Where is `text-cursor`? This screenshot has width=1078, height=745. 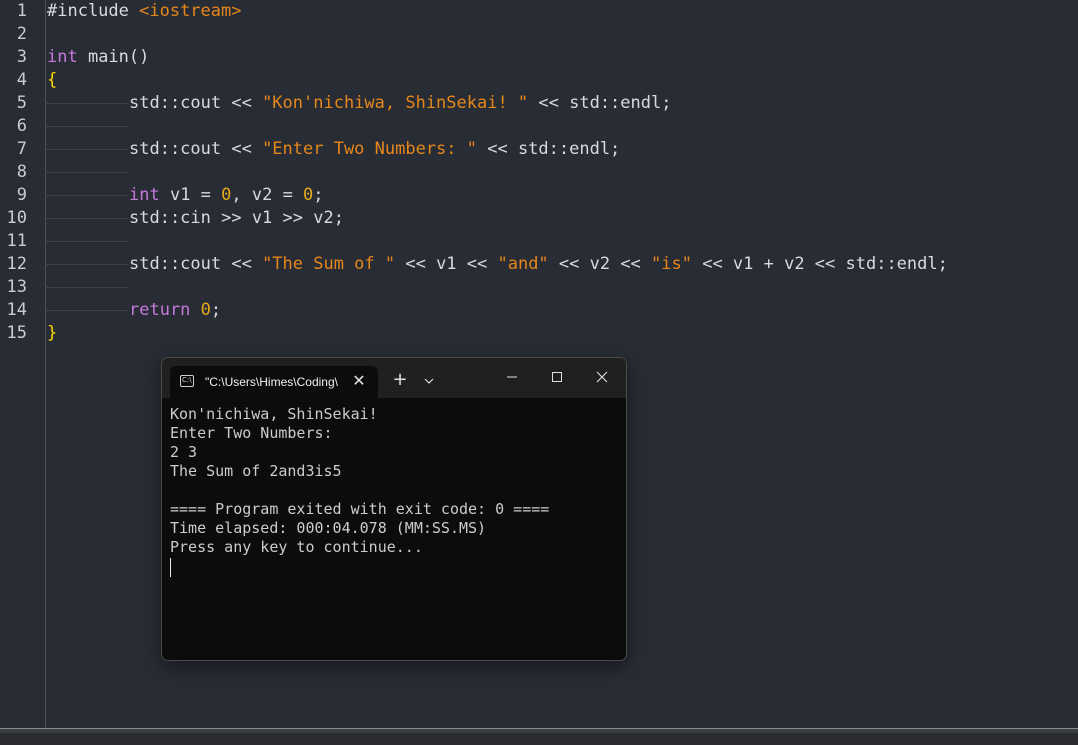 text-cursor is located at coordinates (170, 567).